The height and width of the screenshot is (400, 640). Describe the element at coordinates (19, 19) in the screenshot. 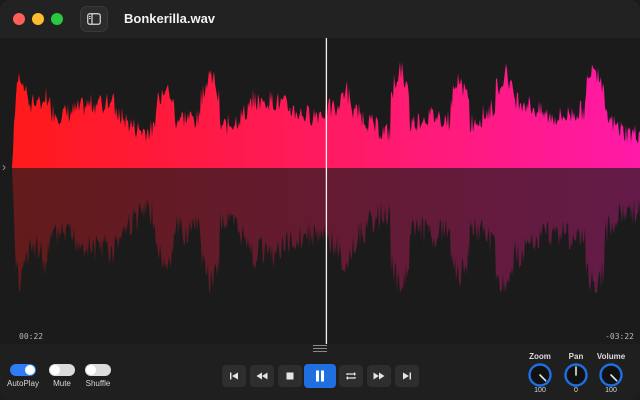

I see `close-window-button` at that location.